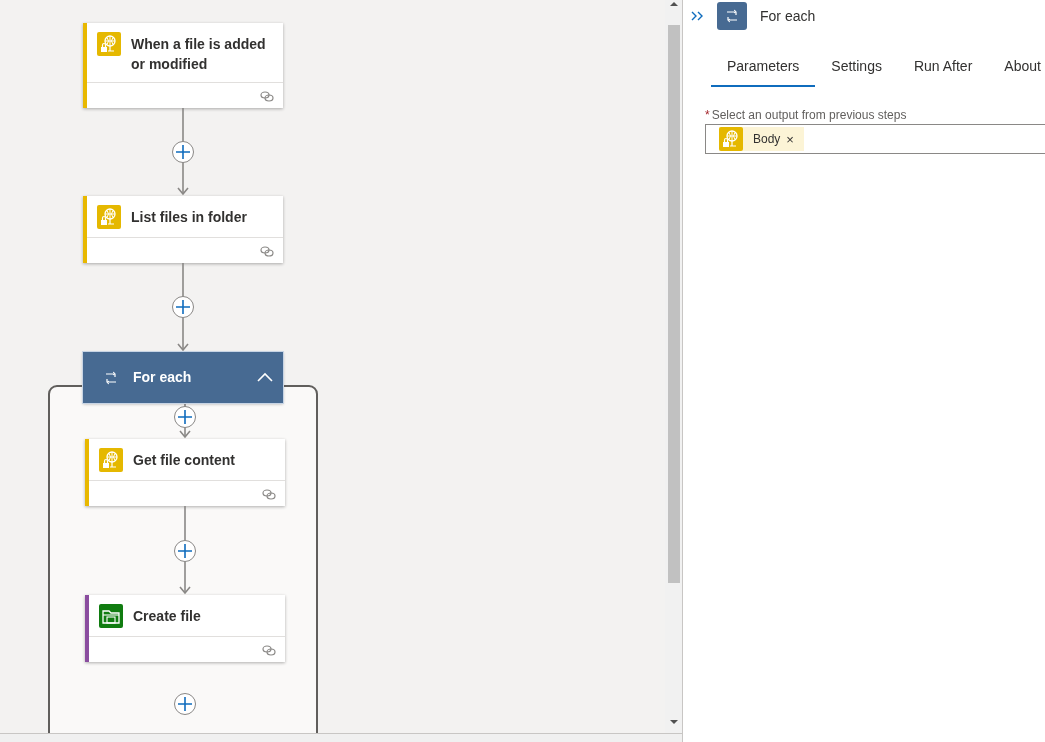 This screenshot has width=1045, height=742. What do you see at coordinates (806, 115) in the screenshot?
I see `field-label: * Select an output from previous steps` at bounding box center [806, 115].